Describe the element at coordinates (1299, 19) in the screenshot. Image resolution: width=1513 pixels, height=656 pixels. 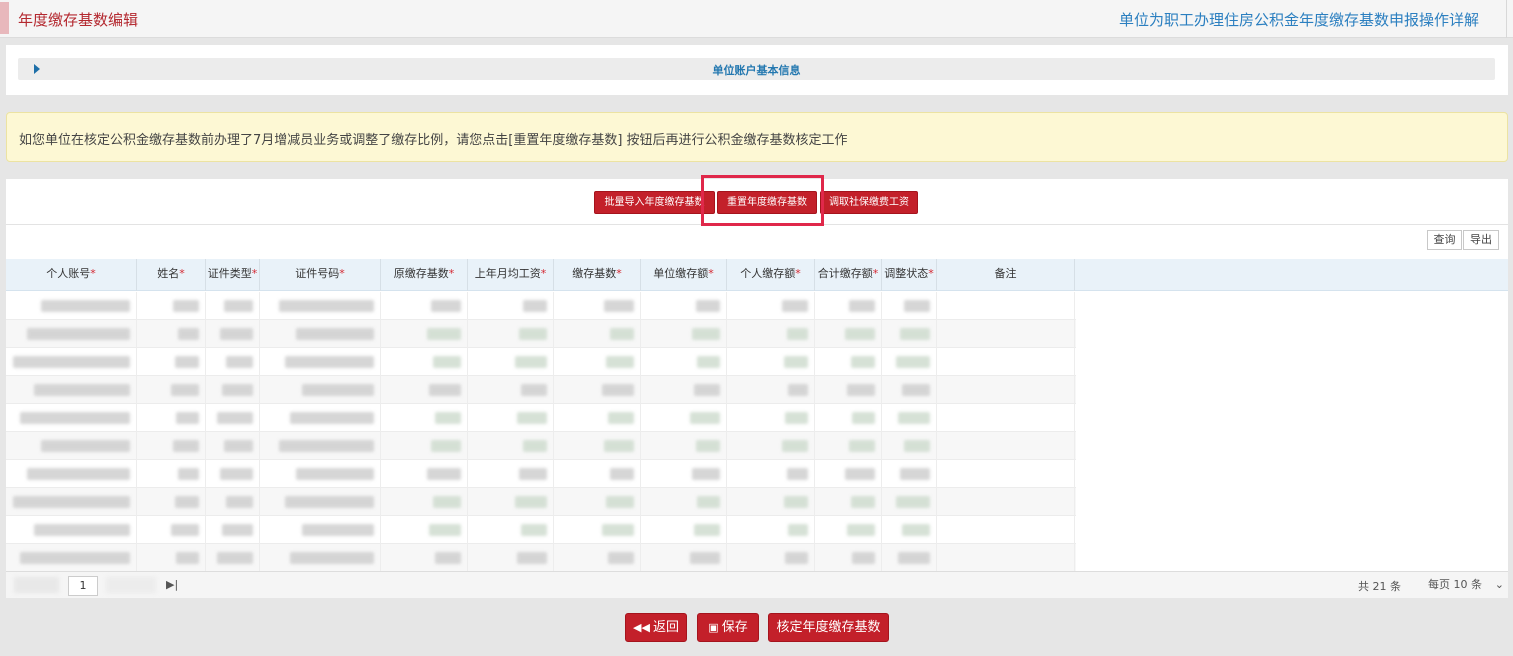
I see `help-link: 单位为职工办理住房公积金年度缴存基数申报操作详解` at that location.